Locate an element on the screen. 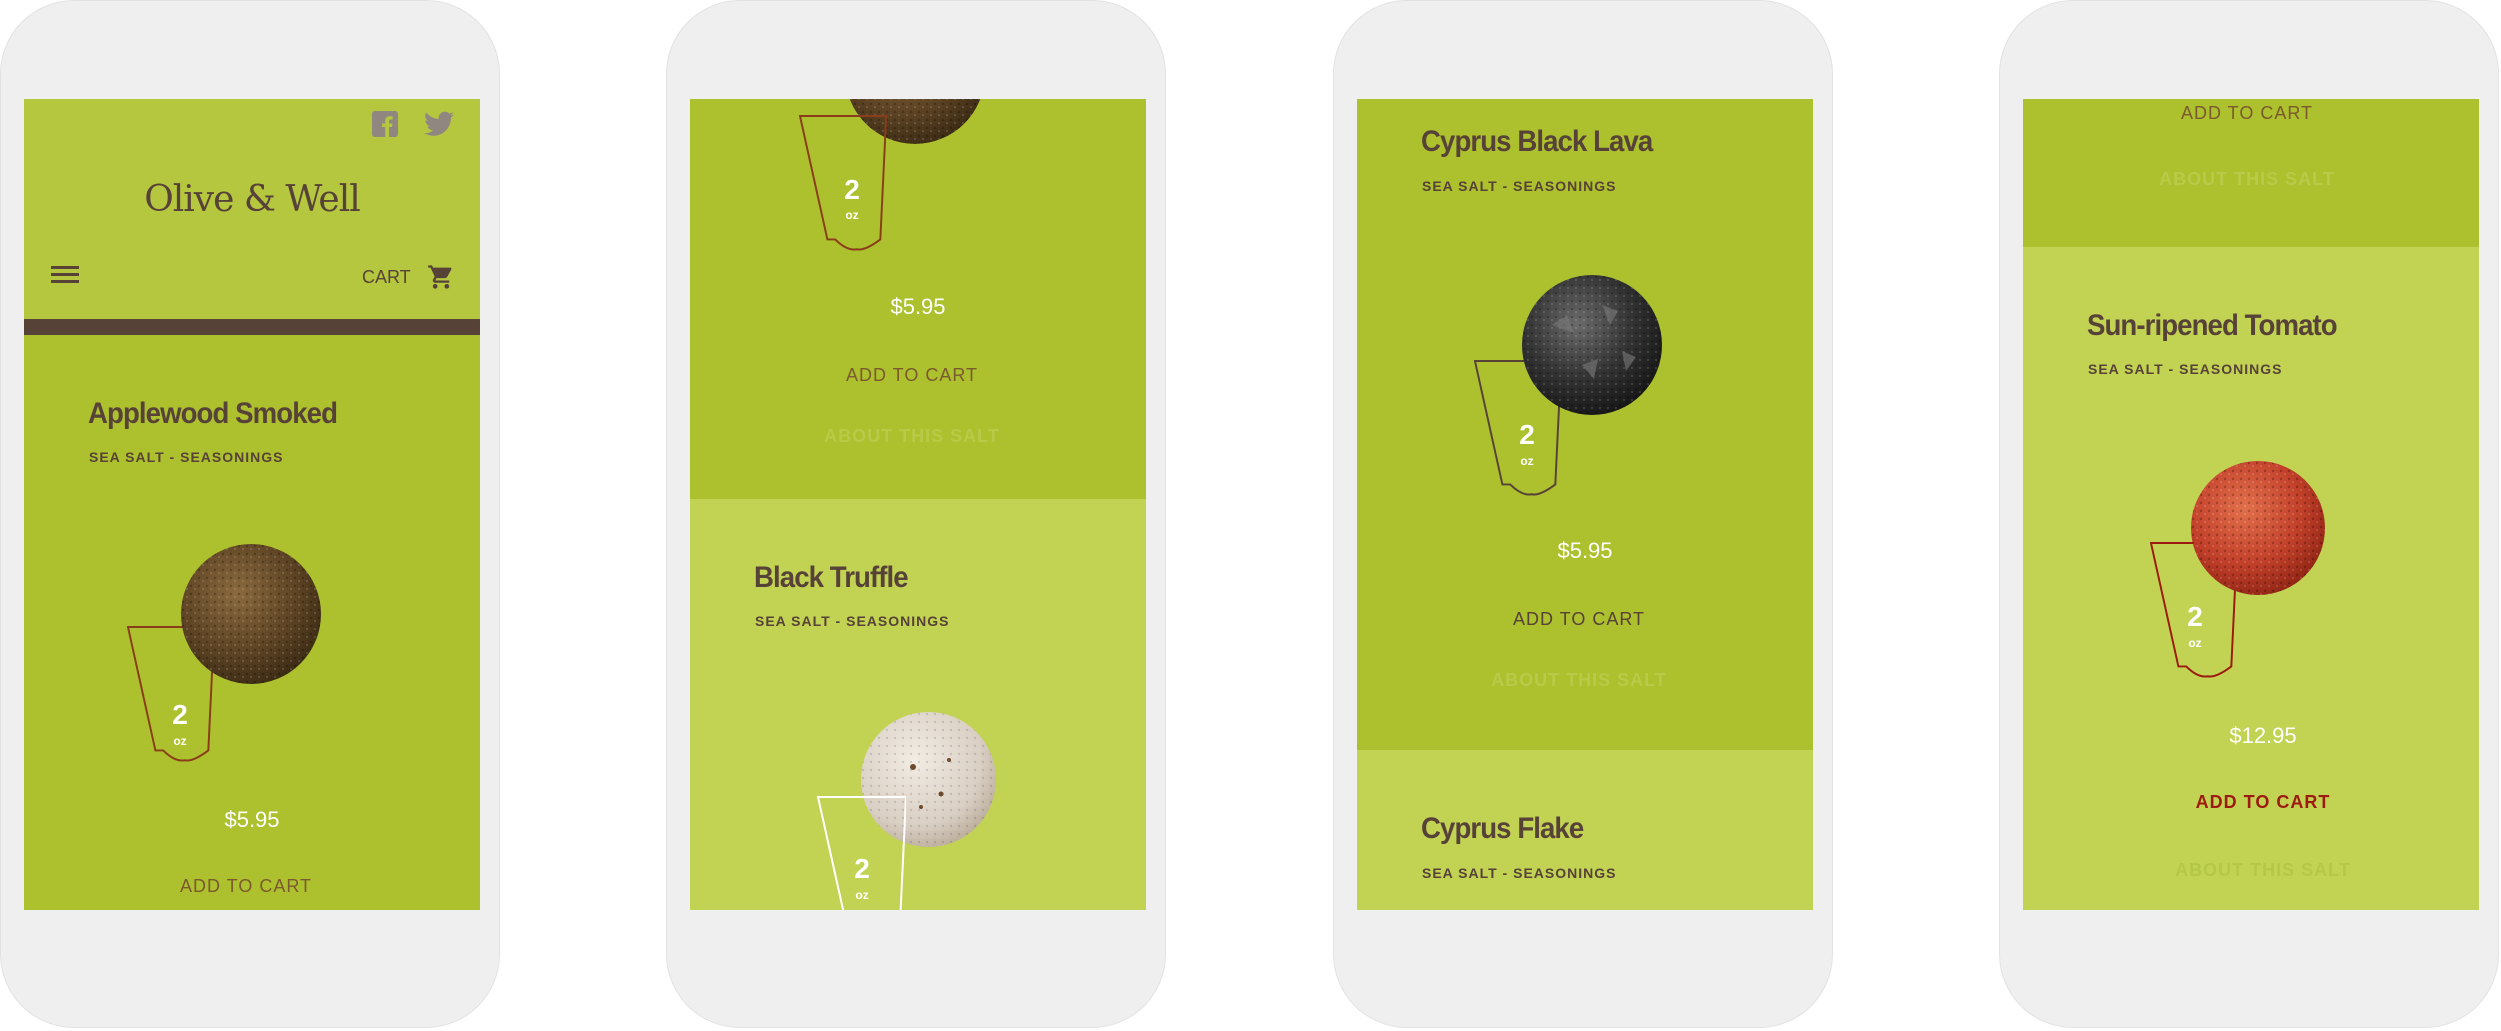 This screenshot has height=1031, width=2501. product-section: Black Truffle SEA SALT - SEASONINGS 2 oz is located at coordinates (918, 704).